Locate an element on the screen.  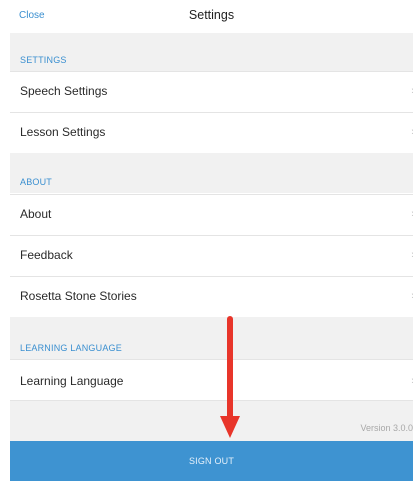
section-title-settings: SETTINGS is located at coordinates (43, 60).